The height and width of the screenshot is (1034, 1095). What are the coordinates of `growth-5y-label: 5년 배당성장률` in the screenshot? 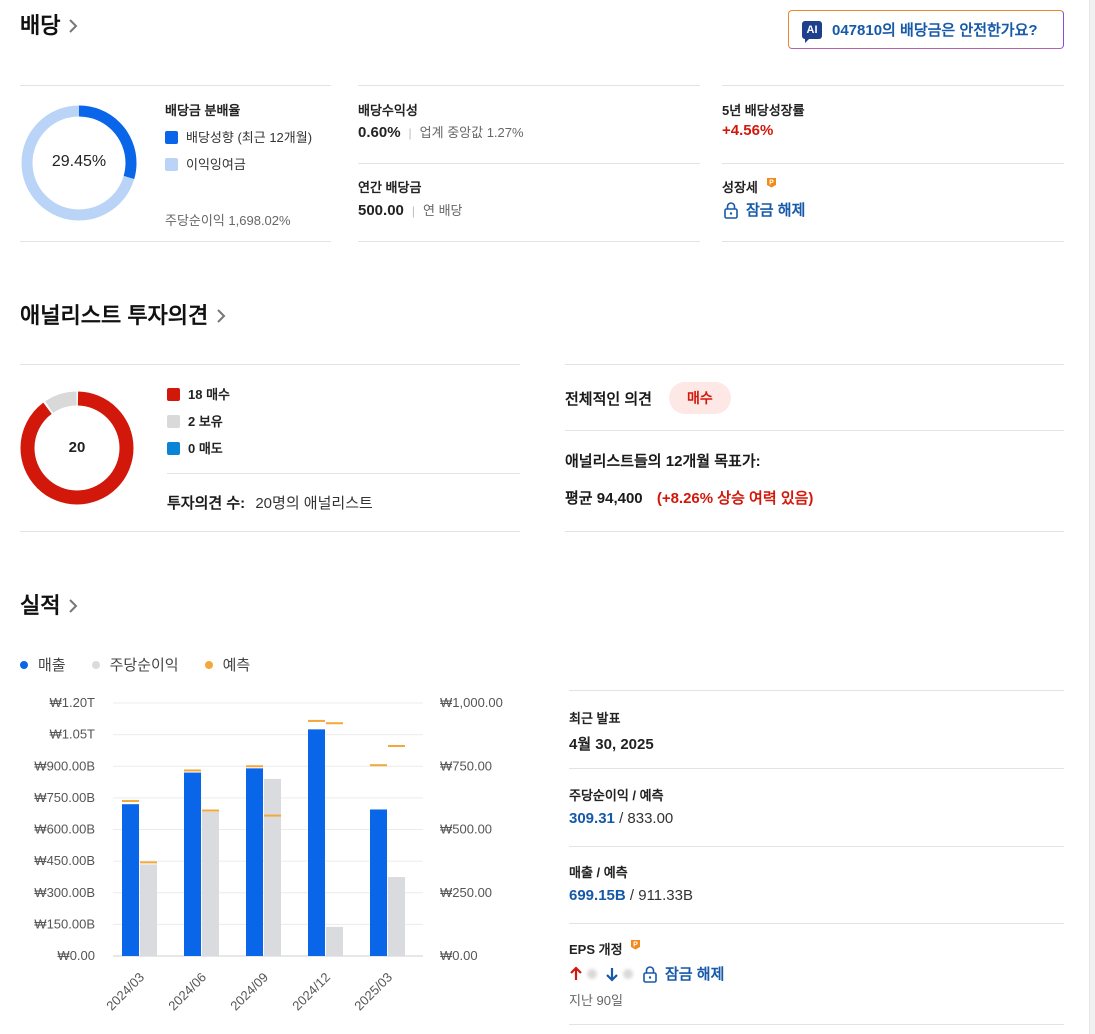 It's located at (763, 110).